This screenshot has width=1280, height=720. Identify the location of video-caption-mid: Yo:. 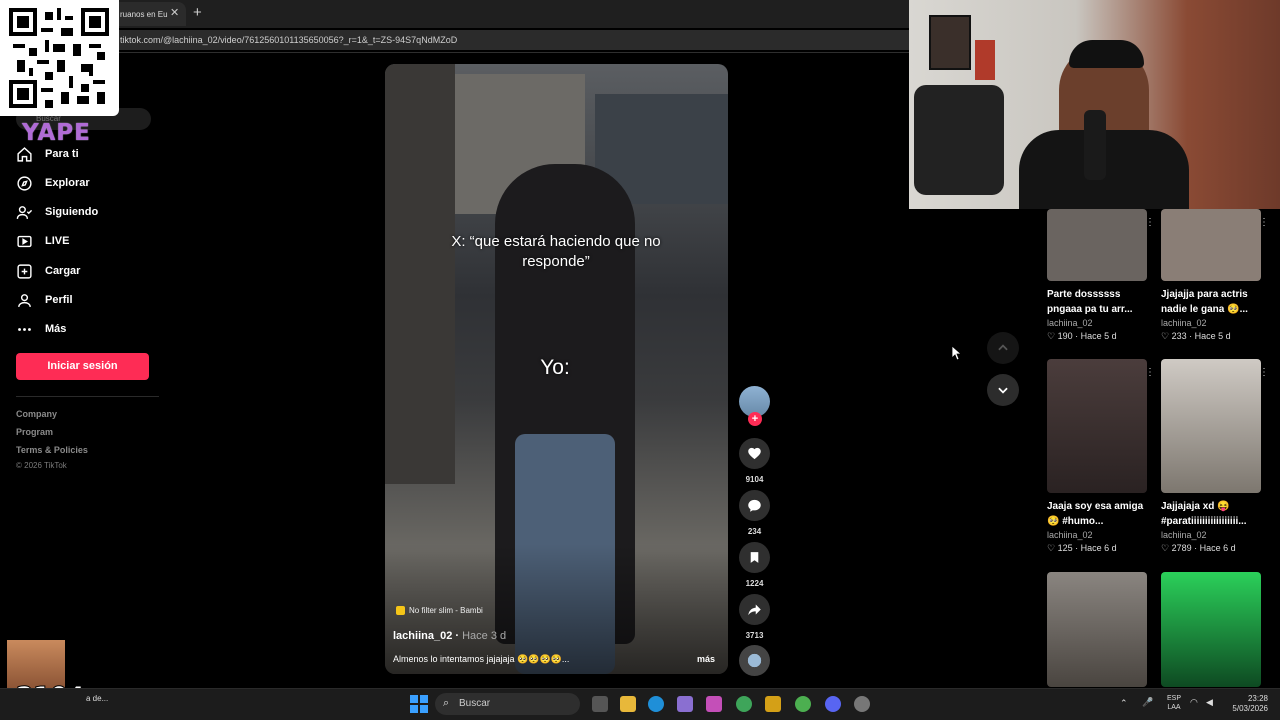
(555, 367).